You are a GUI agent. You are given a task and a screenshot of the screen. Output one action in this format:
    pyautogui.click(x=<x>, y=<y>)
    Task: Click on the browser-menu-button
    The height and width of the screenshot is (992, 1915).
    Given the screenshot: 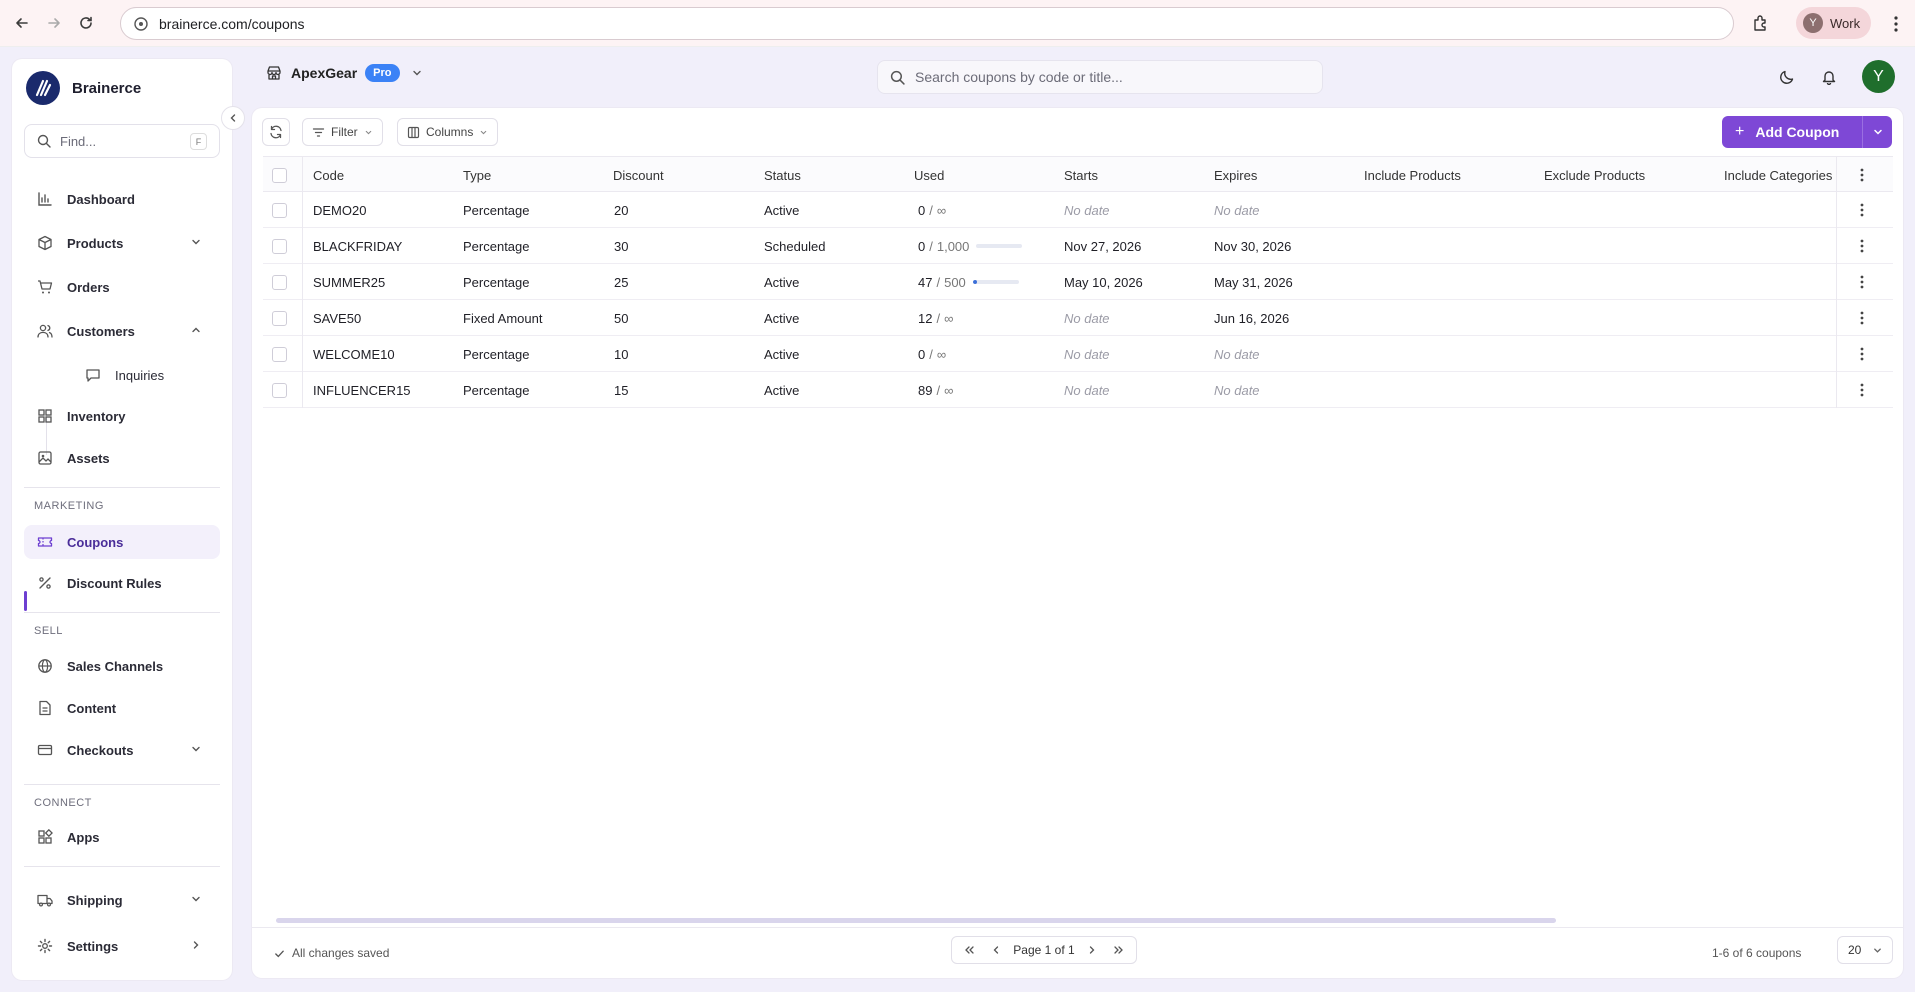 What is the action you would take?
    pyautogui.click(x=1896, y=24)
    